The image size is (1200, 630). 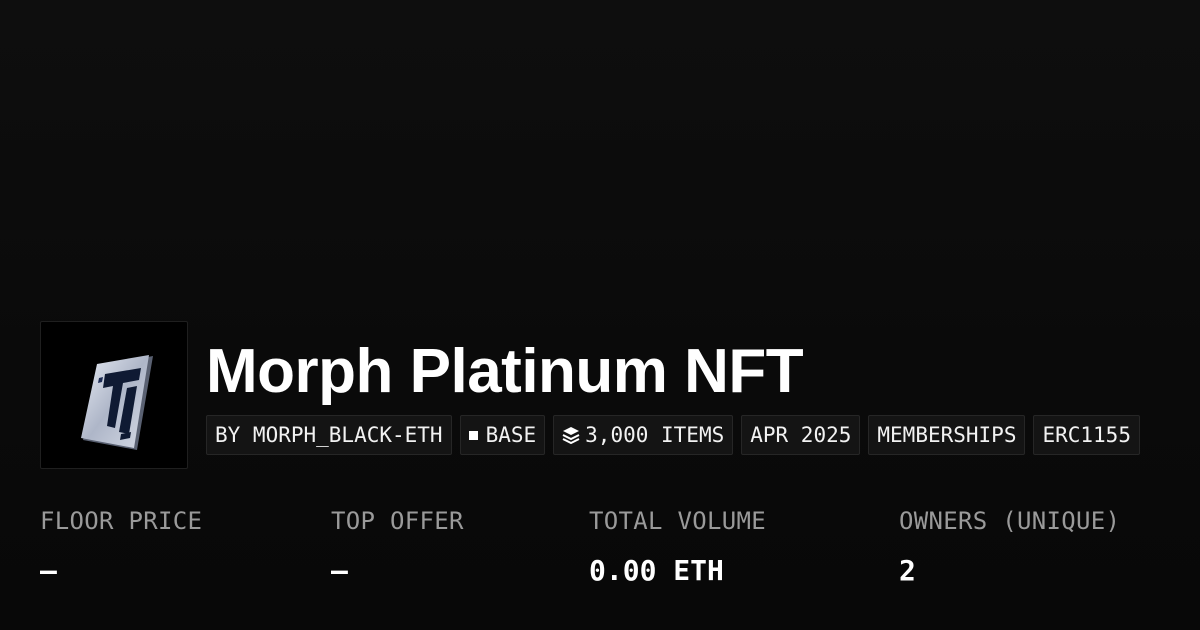 I want to click on top-offer-label: TOP OFFER, so click(x=397, y=521).